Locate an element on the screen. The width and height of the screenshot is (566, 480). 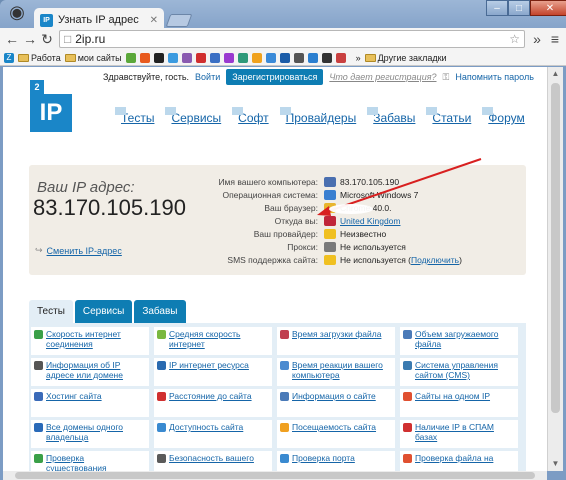
register-button: Зарегистрироваться is located at coordinates (275, 77).